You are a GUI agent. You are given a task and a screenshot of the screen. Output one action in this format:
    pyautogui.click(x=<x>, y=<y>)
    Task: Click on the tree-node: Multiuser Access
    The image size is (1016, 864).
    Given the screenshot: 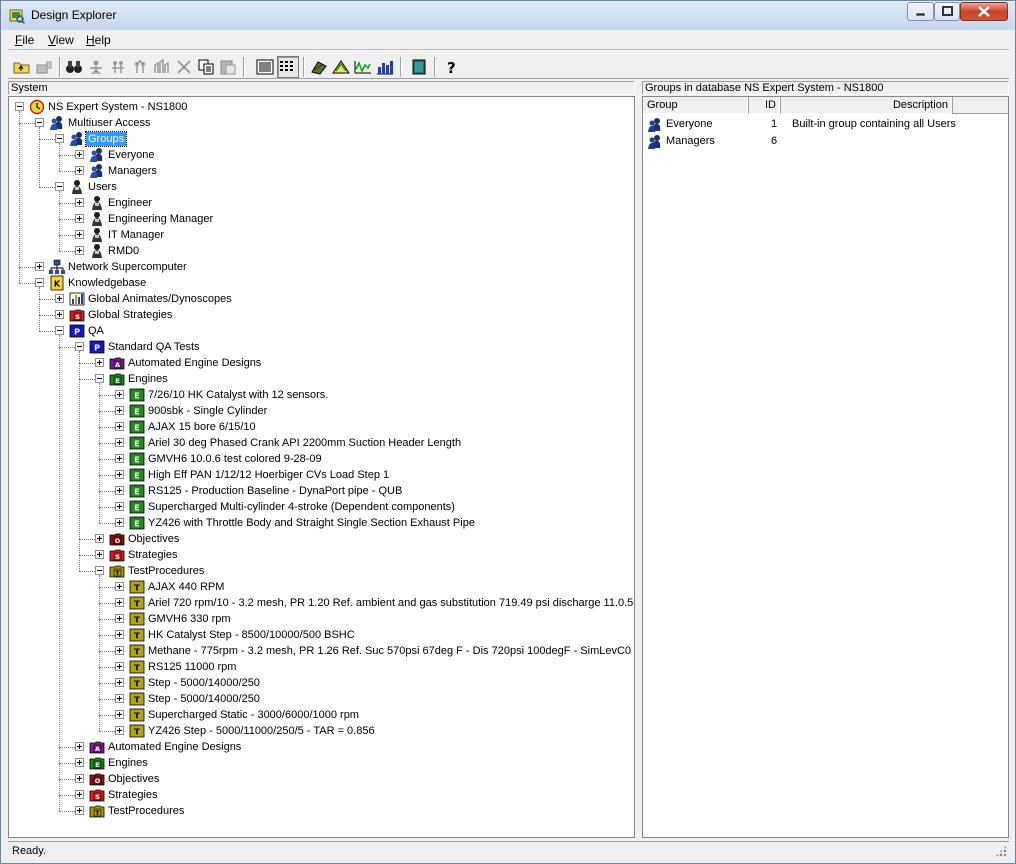 What is the action you would take?
    pyautogui.click(x=321, y=123)
    